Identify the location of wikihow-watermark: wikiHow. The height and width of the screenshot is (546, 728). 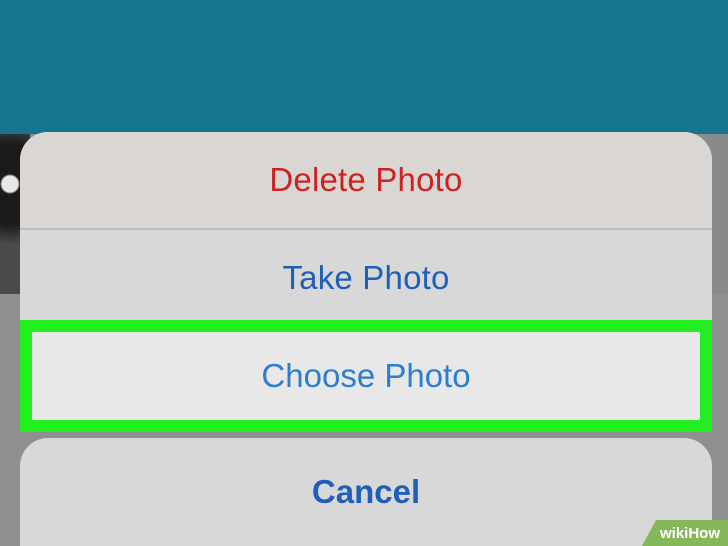
(685, 533).